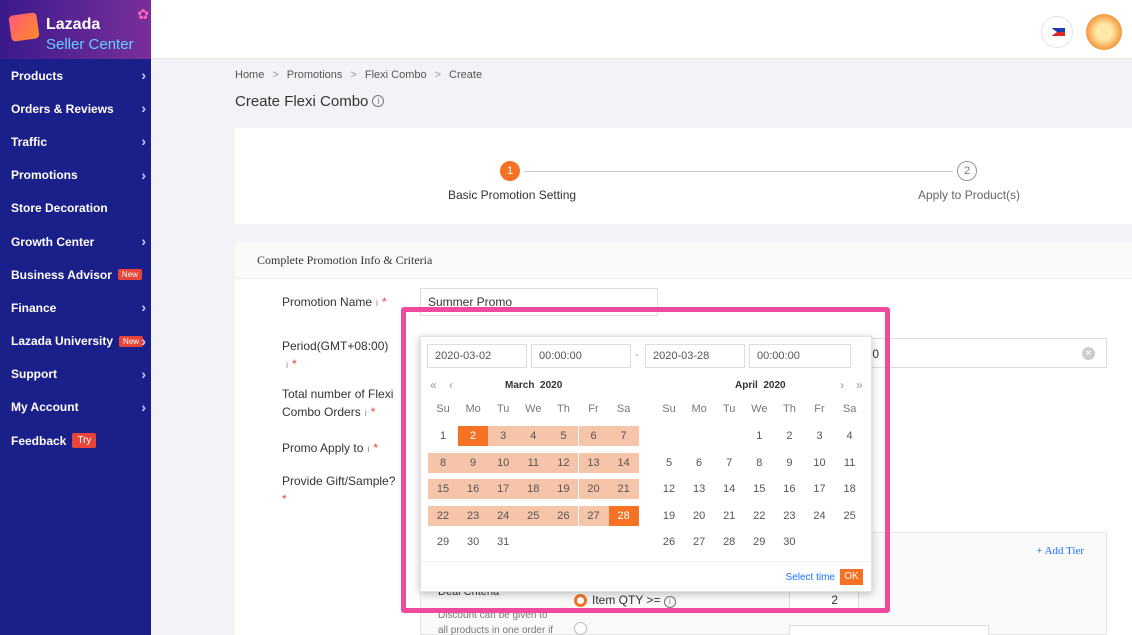  Describe the element at coordinates (315, 75) in the screenshot. I see `breadcrumb-promotions: Promotions` at that location.